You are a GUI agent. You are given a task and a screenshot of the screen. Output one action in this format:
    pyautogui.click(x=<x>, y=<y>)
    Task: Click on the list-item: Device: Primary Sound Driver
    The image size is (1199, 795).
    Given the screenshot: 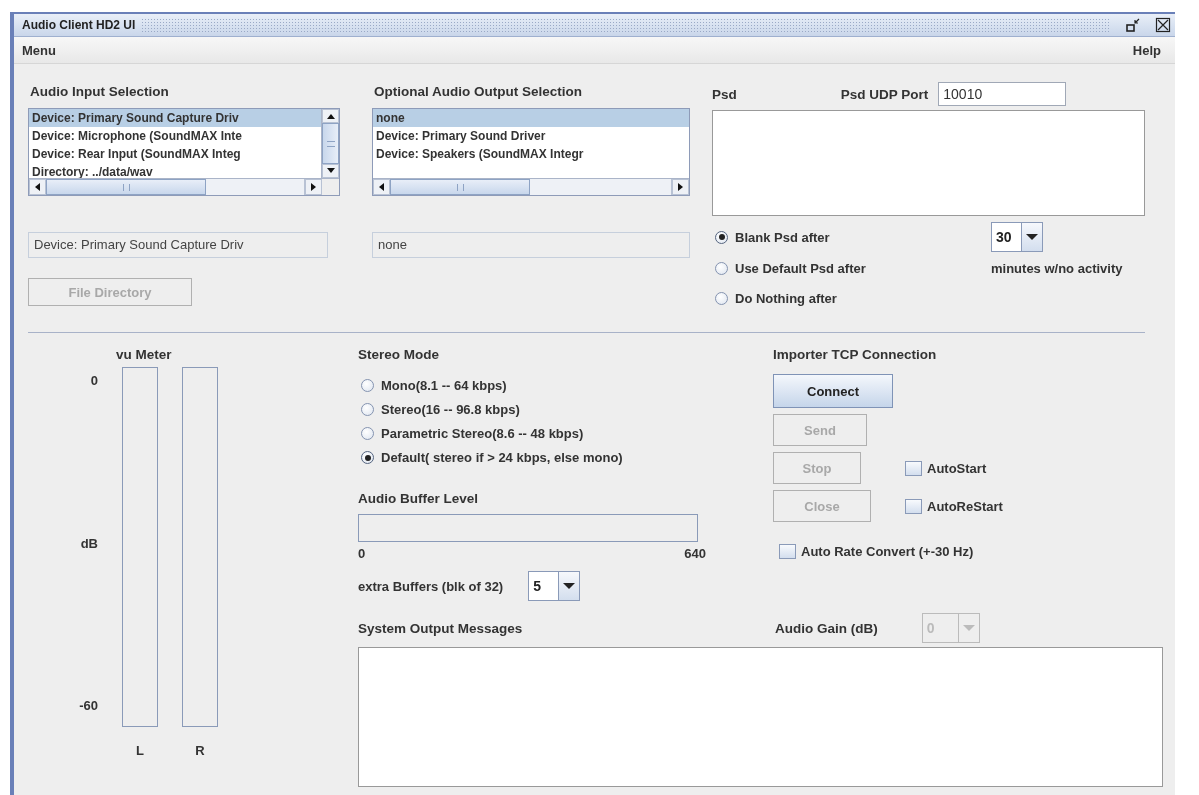 What is the action you would take?
    pyautogui.click(x=531, y=136)
    